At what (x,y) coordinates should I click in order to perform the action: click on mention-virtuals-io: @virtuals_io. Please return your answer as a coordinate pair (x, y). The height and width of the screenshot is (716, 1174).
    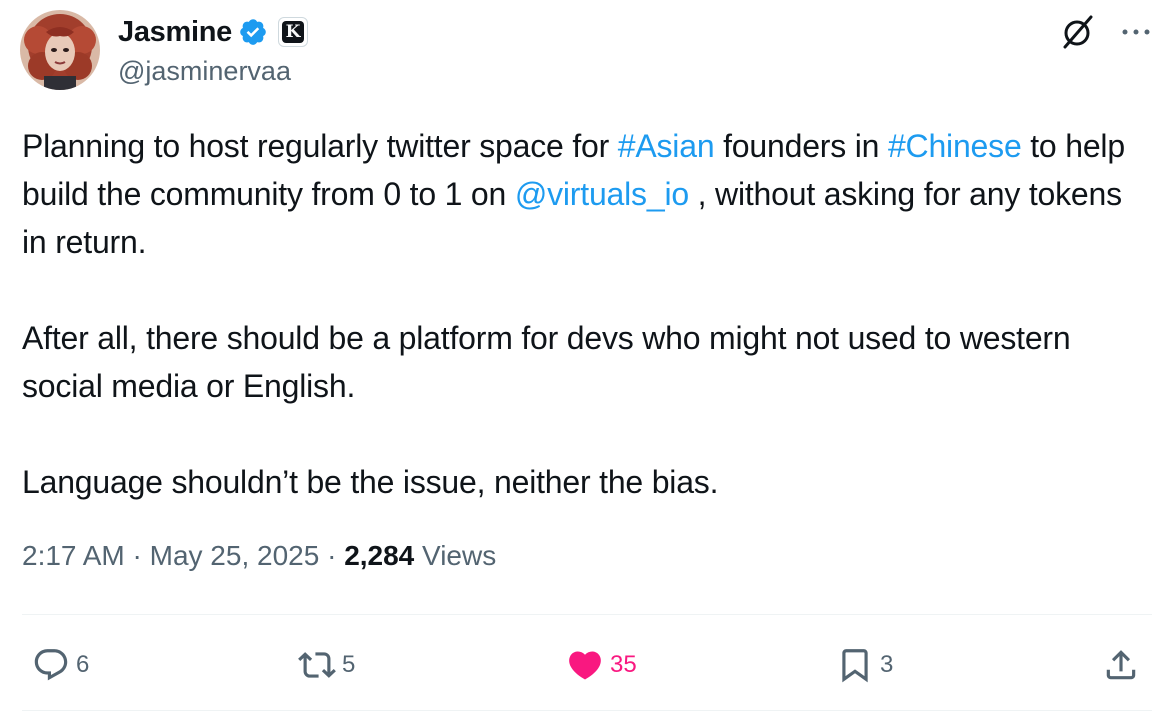
    Looking at the image, I should click on (602, 194).